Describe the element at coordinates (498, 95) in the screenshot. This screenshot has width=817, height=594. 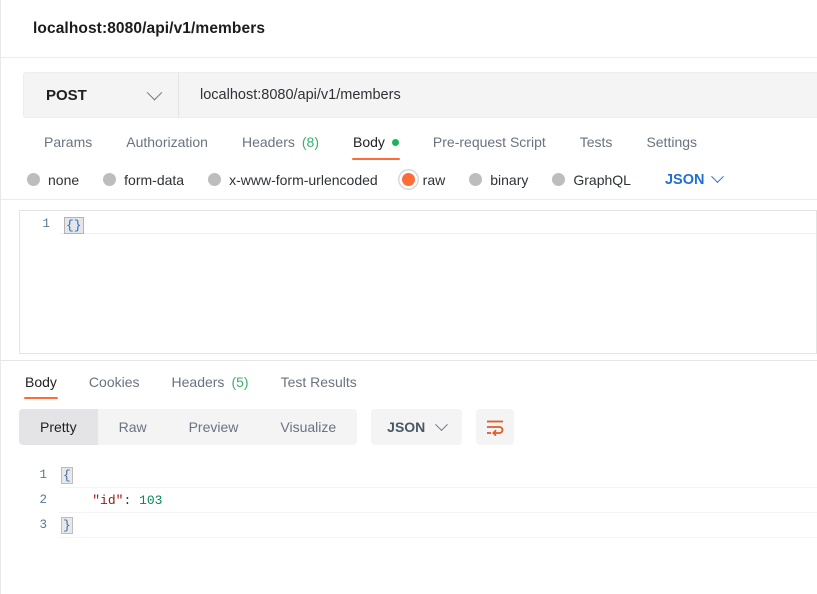
I see `request-url-input` at that location.